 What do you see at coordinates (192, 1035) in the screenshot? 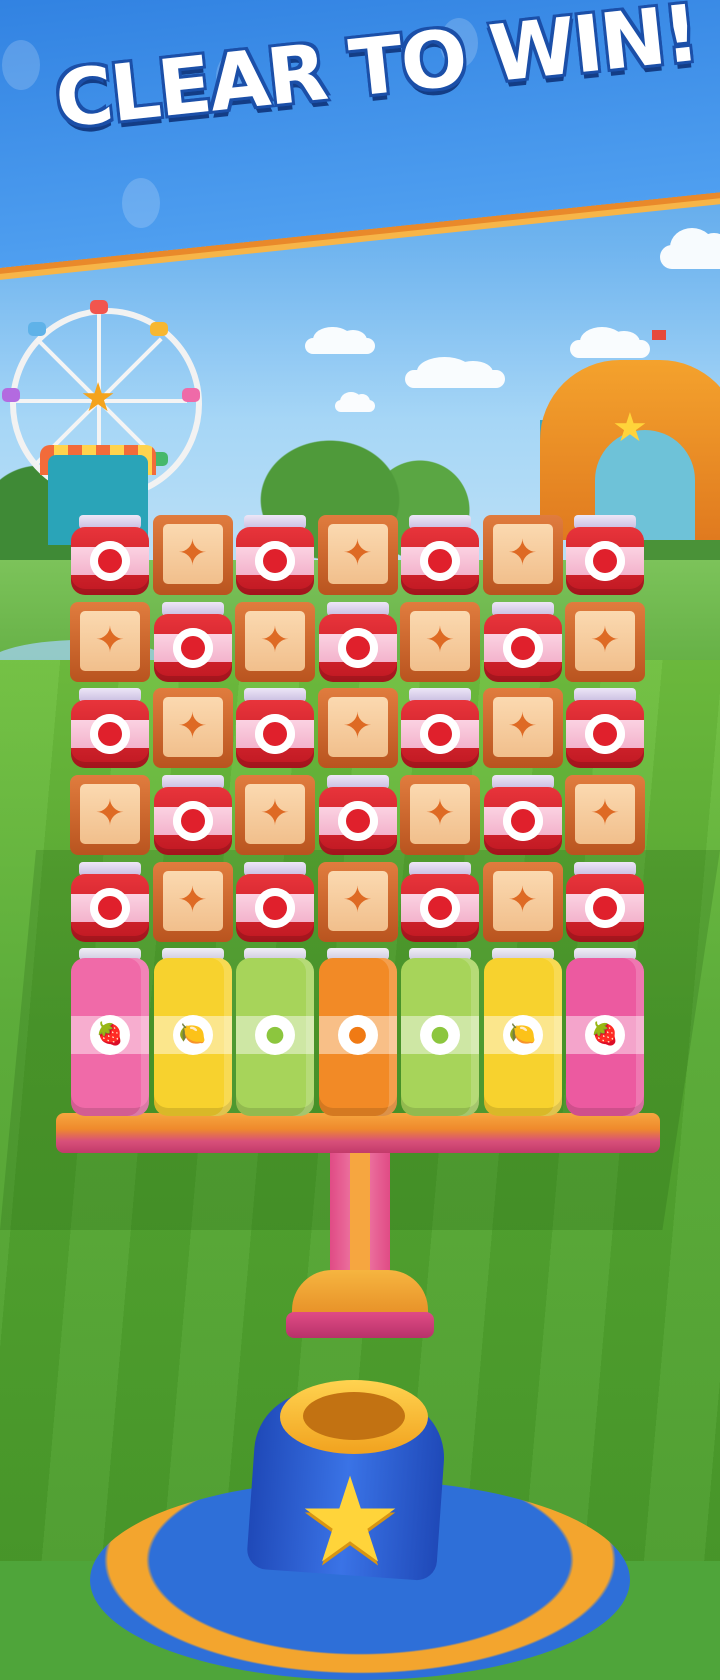
I see `lemon-icon: 🍋` at bounding box center [192, 1035].